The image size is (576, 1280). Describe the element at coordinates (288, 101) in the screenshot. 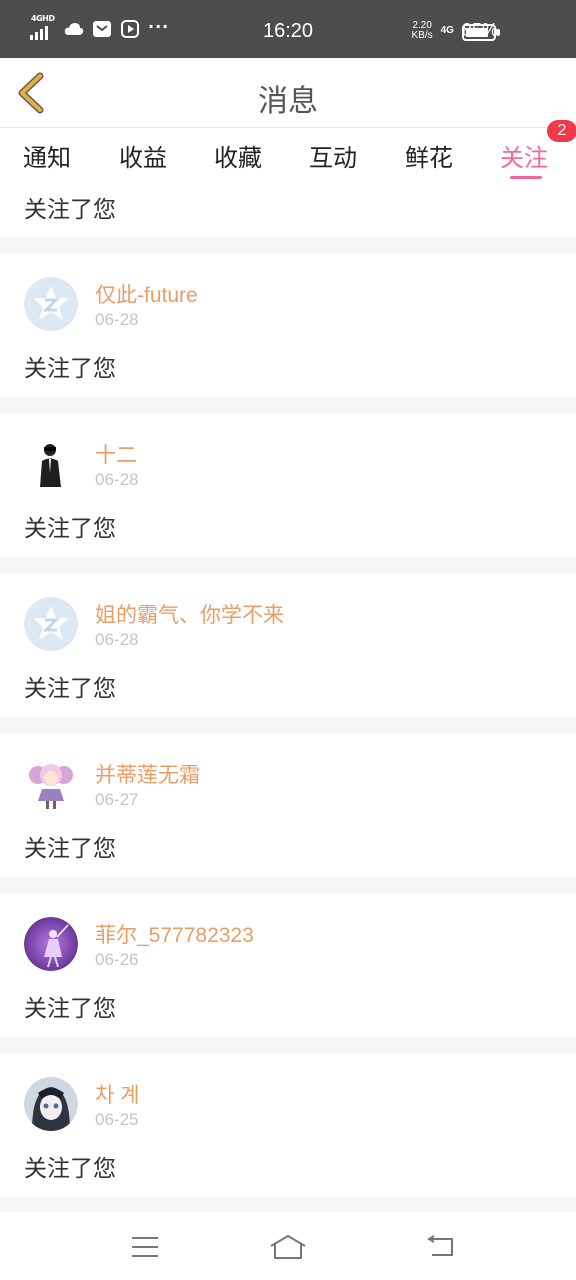

I see `page-title: 消息` at that location.